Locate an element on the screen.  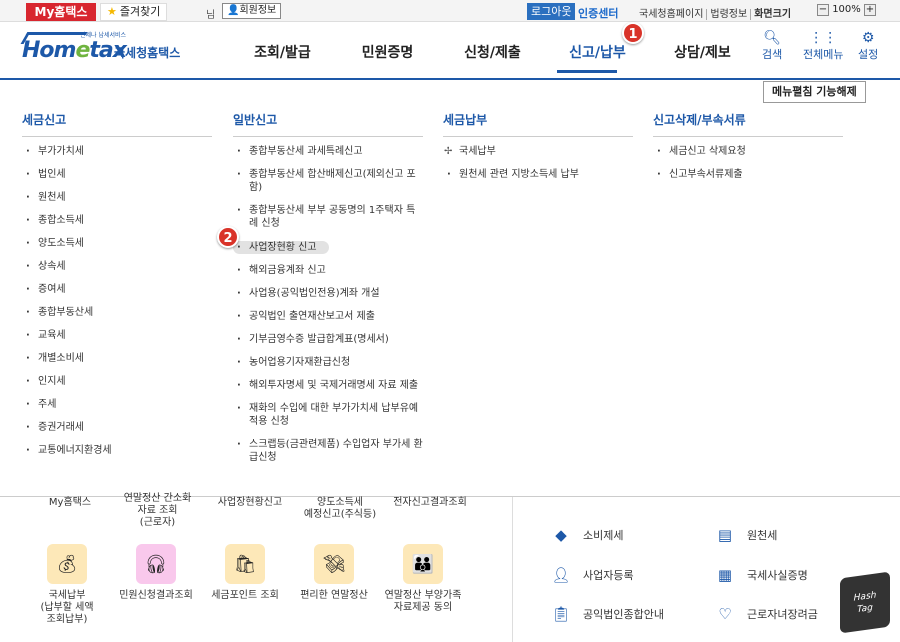
member-info-button: 👤회원정보 is located at coordinates (252, 11).